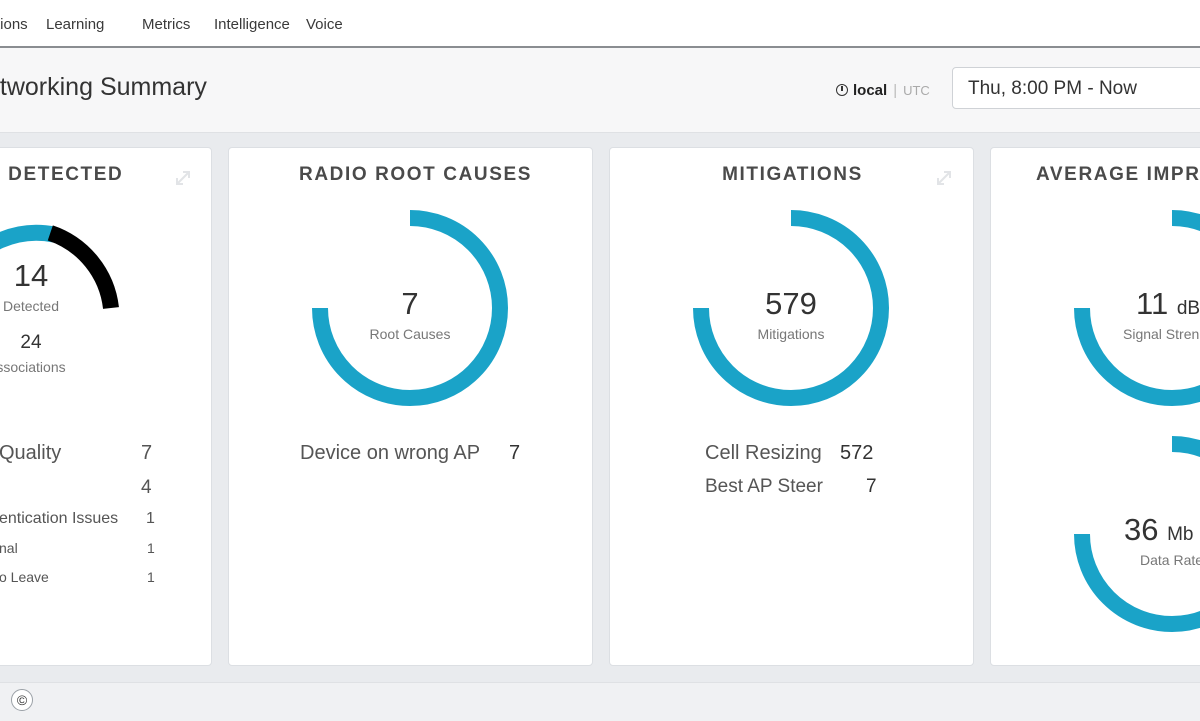 The image size is (1200, 721). Describe the element at coordinates (22, 700) in the screenshot. I see `copyright-icon: ©` at that location.